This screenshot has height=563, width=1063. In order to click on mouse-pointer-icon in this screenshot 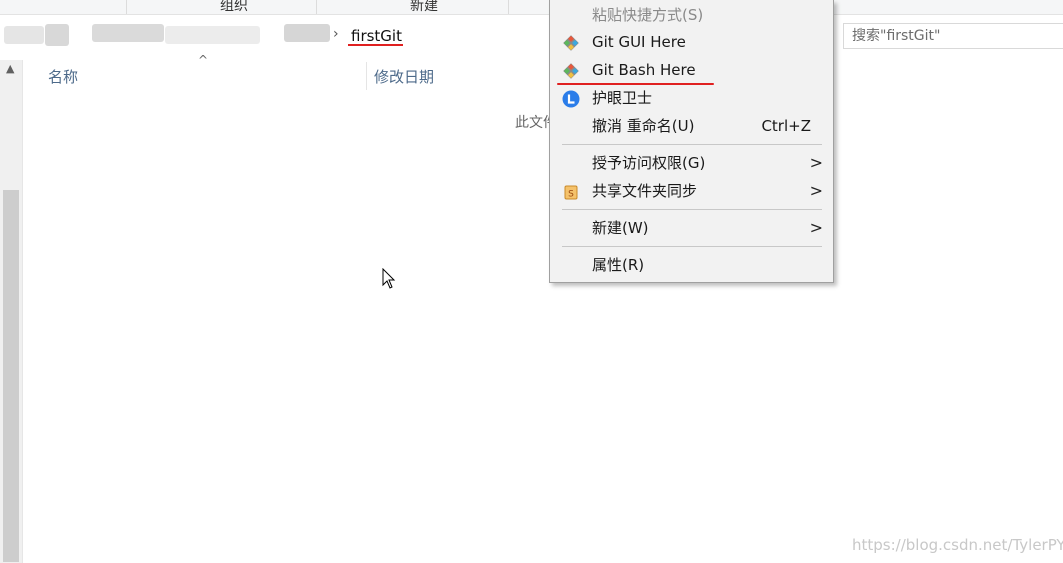, I will do `click(389, 278)`.